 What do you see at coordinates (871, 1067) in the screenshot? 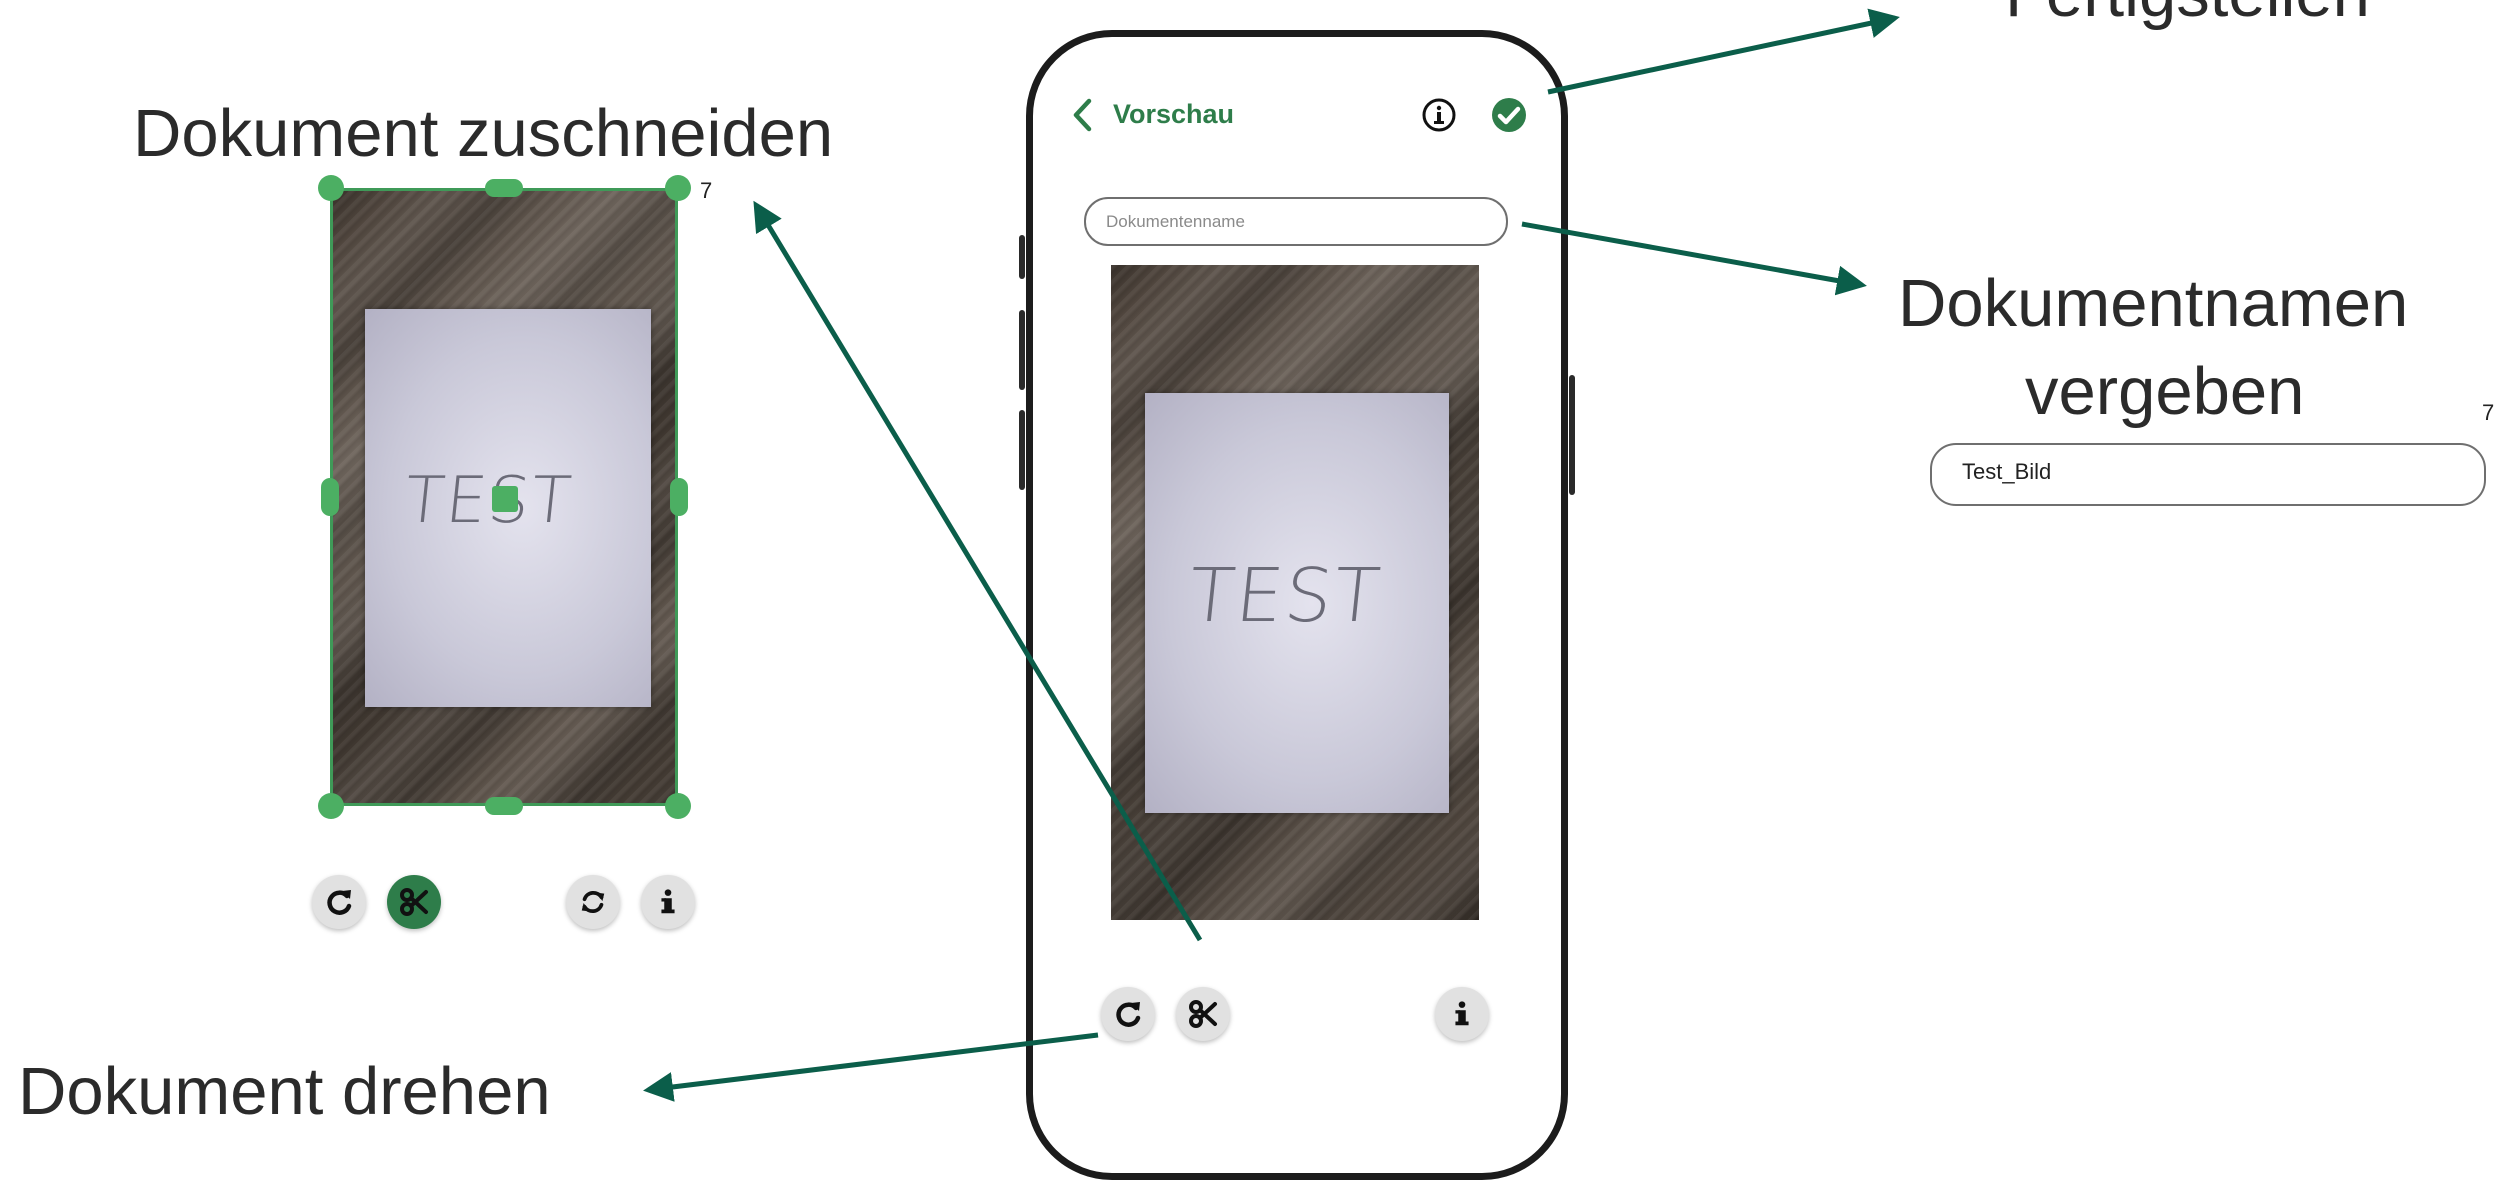
I see `arrow-rotate` at bounding box center [871, 1067].